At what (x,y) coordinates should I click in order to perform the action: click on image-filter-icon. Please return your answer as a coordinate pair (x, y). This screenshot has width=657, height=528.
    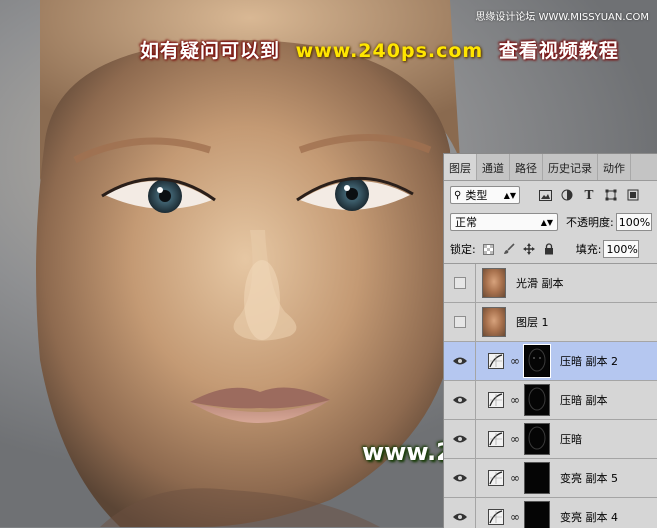
    Looking at the image, I should click on (545, 195).